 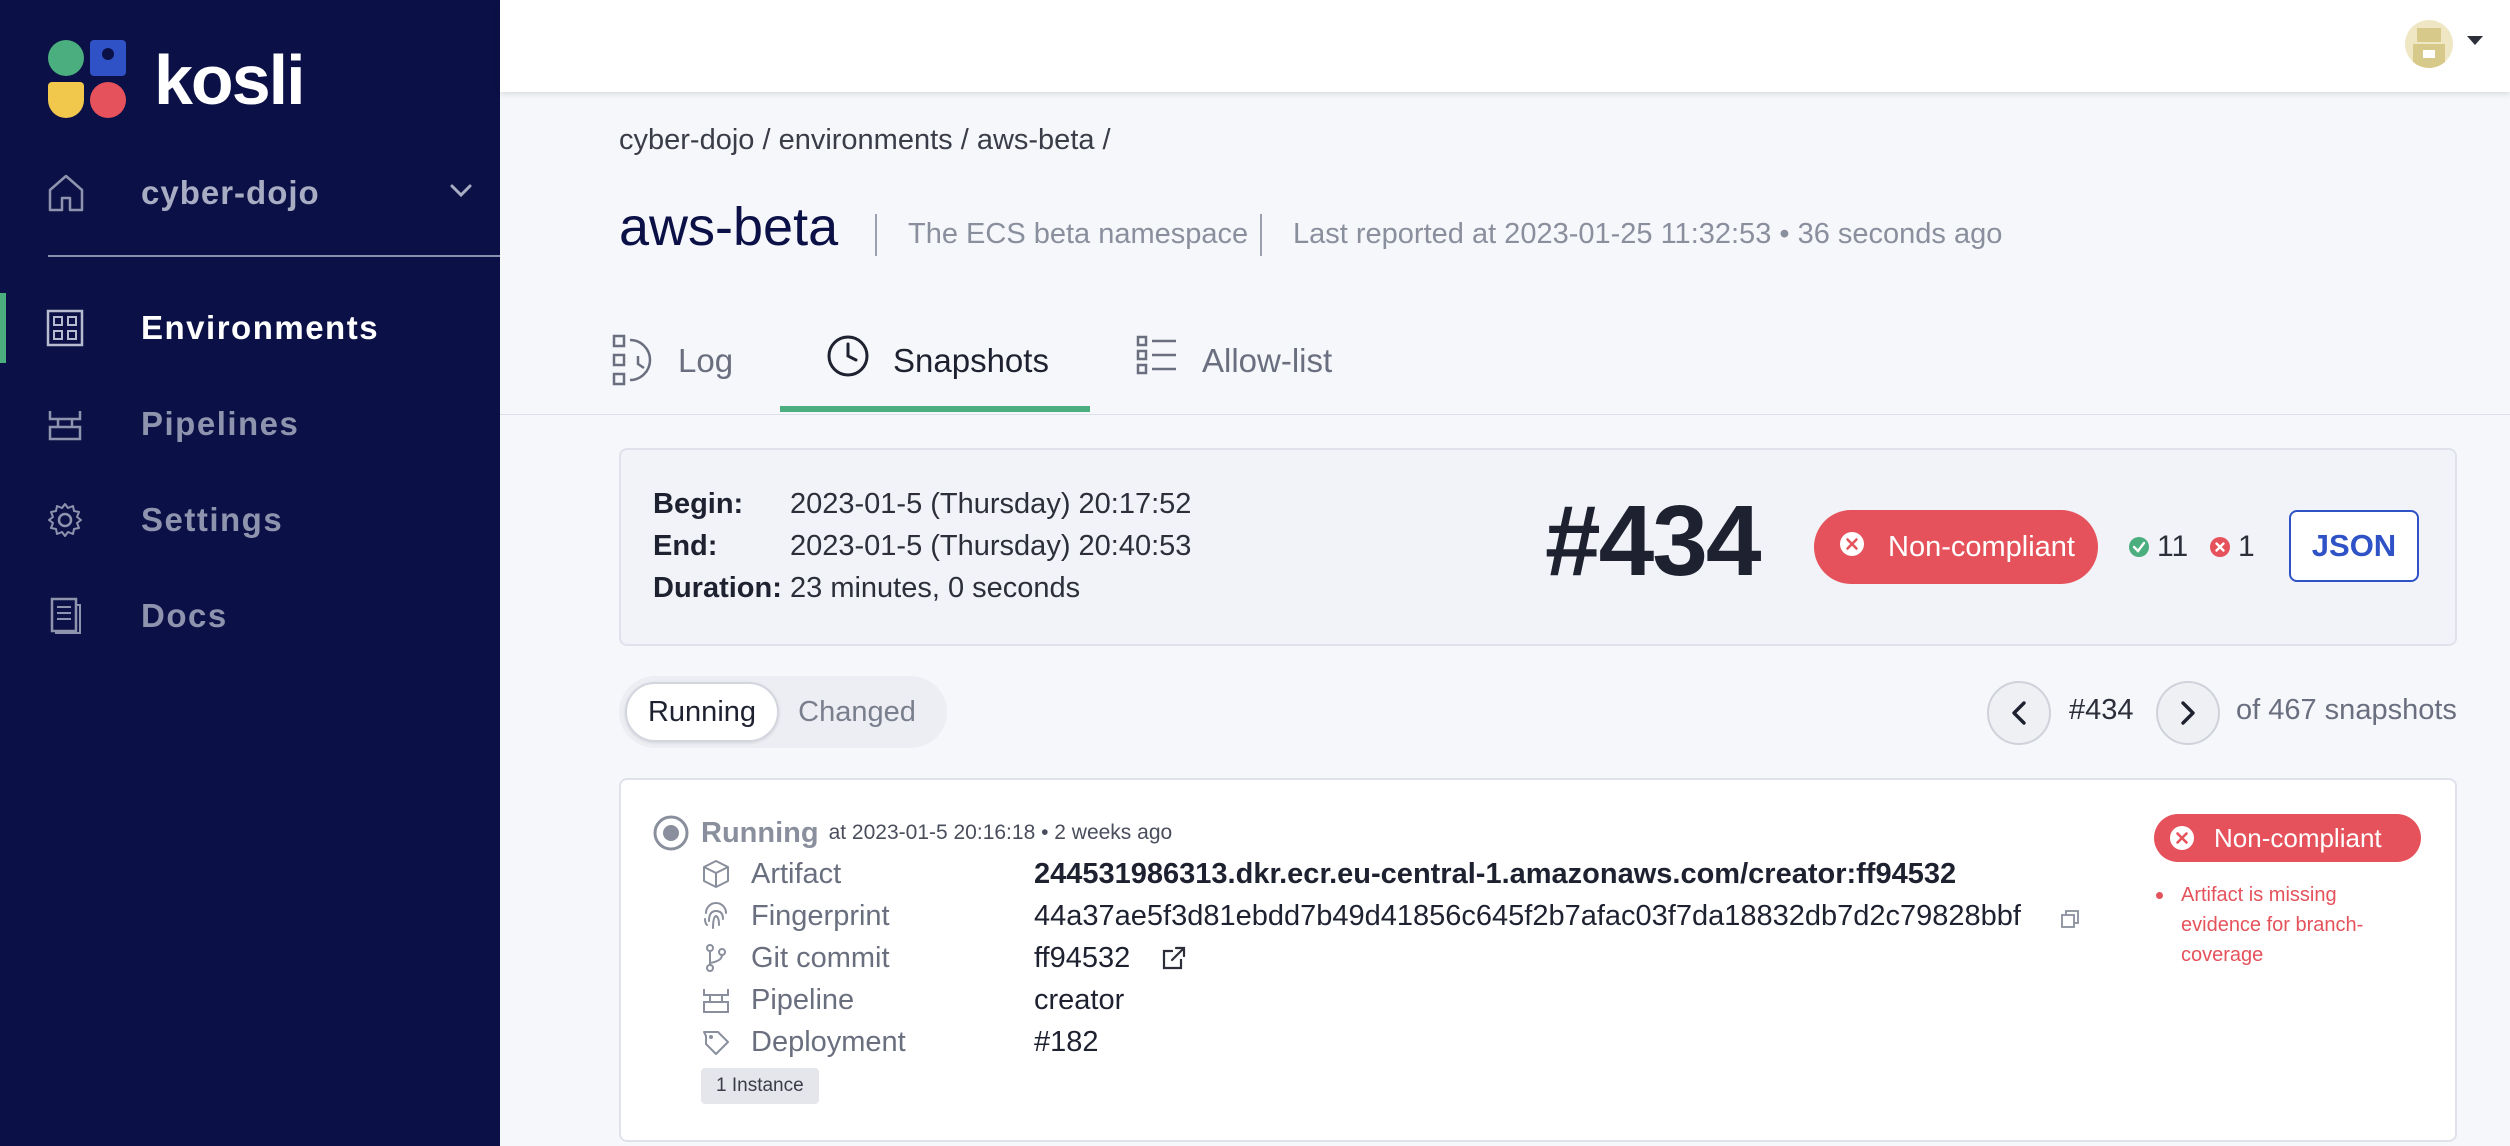 What do you see at coordinates (212, 519) in the screenshot?
I see `sidebar-item-label: Settings` at bounding box center [212, 519].